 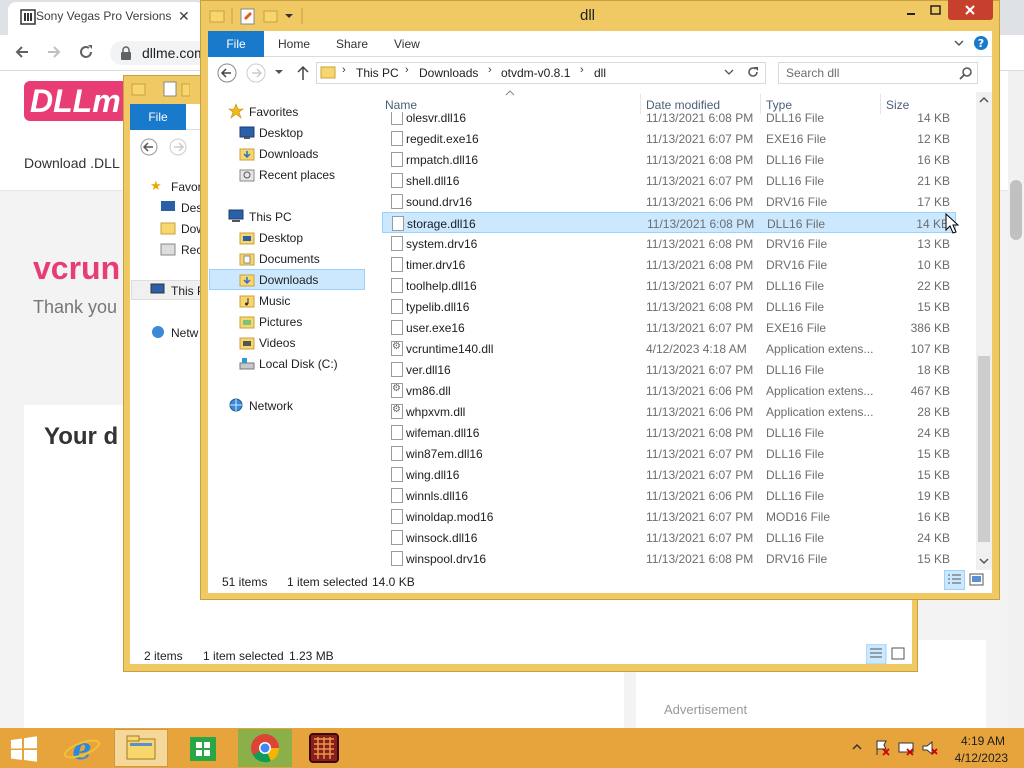 I want to click on nav-pc-music: Music, so click(x=274, y=301).